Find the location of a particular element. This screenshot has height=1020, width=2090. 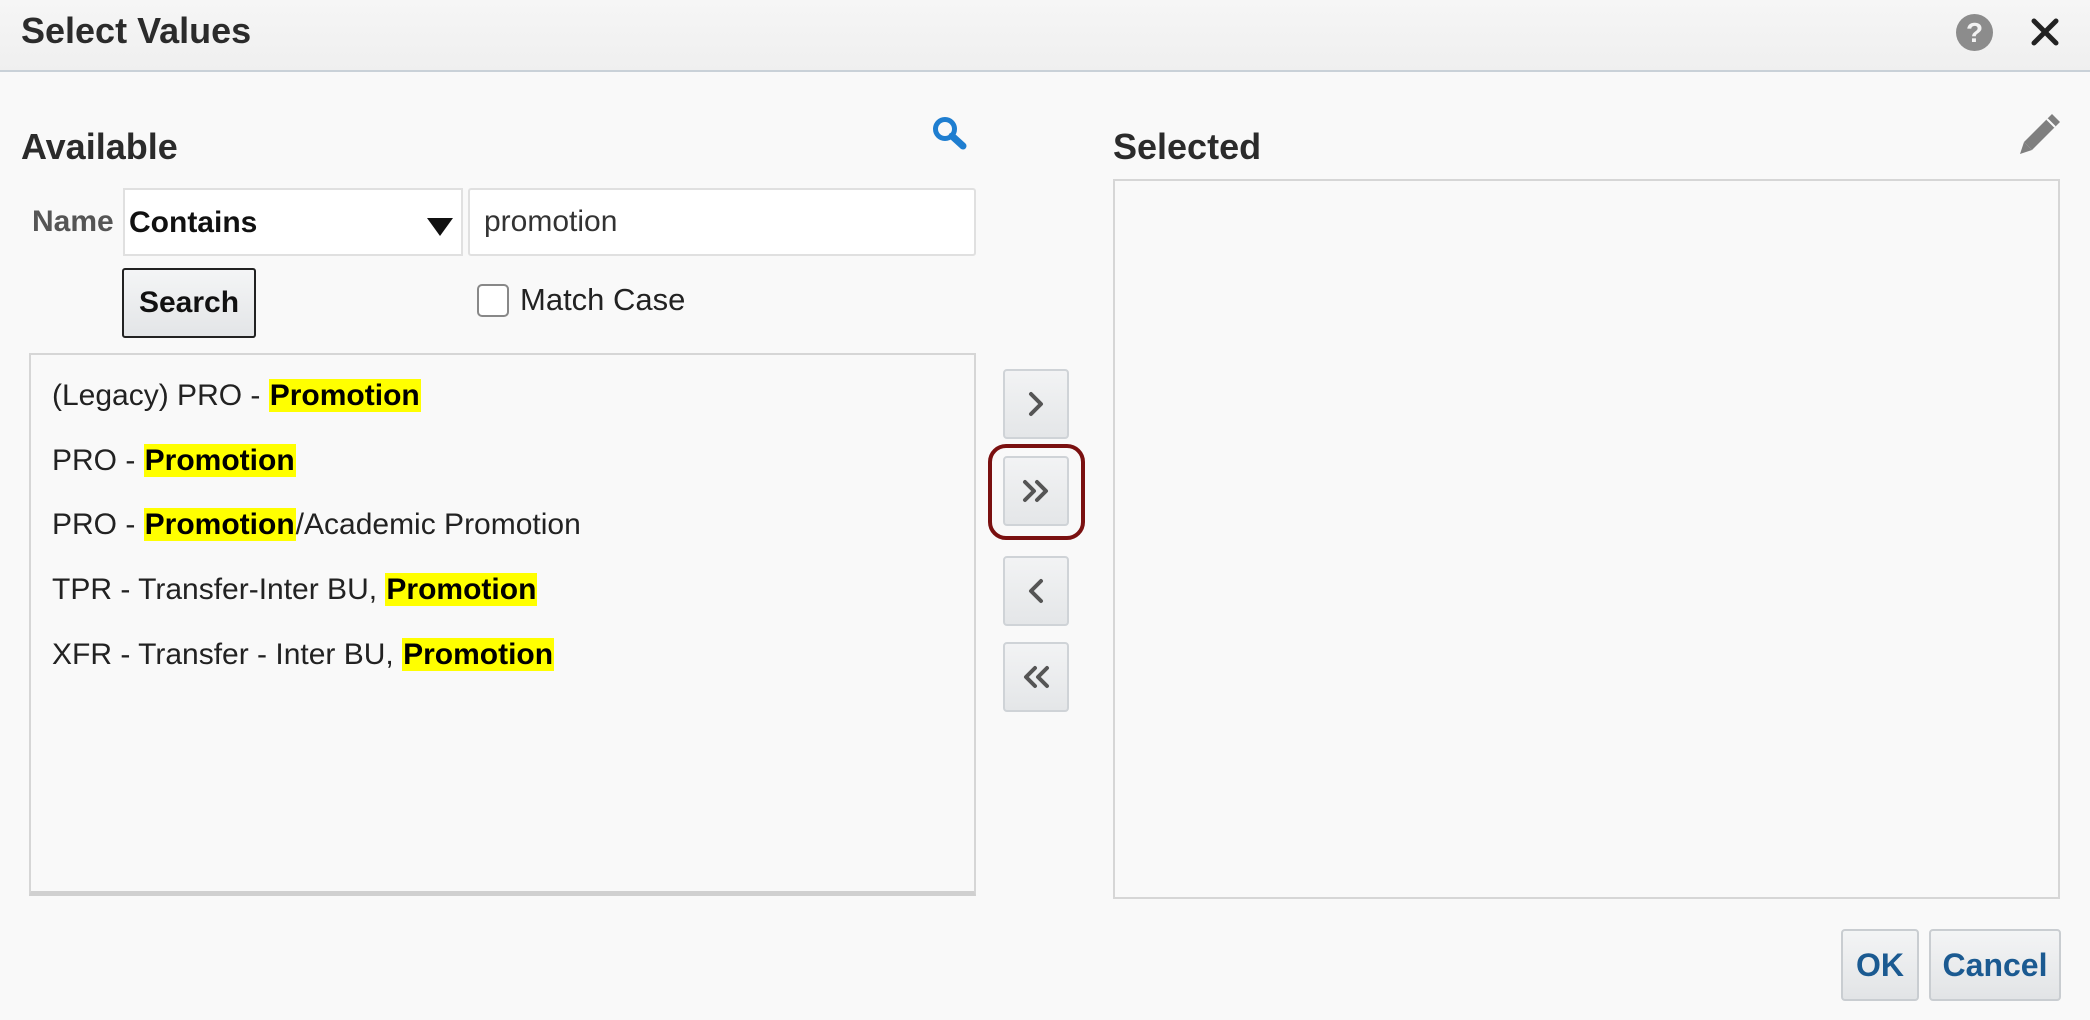

operator-select: Contains is located at coordinates (293, 222).